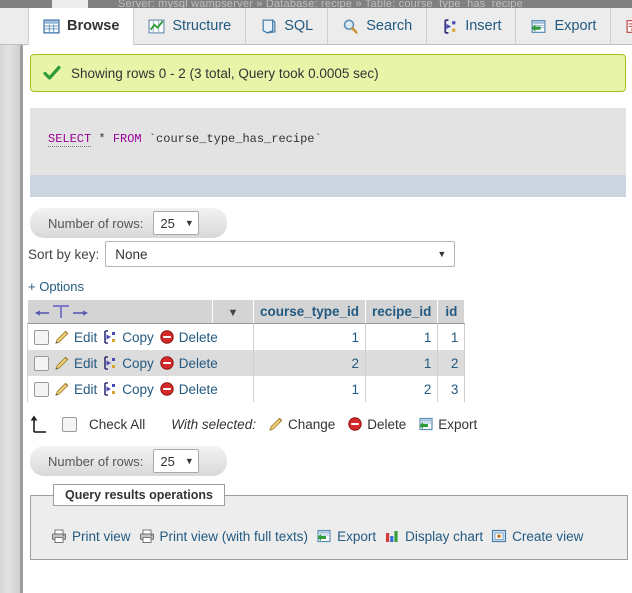 The image size is (632, 593). What do you see at coordinates (156, 26) in the screenshot?
I see `structure-icon` at bounding box center [156, 26].